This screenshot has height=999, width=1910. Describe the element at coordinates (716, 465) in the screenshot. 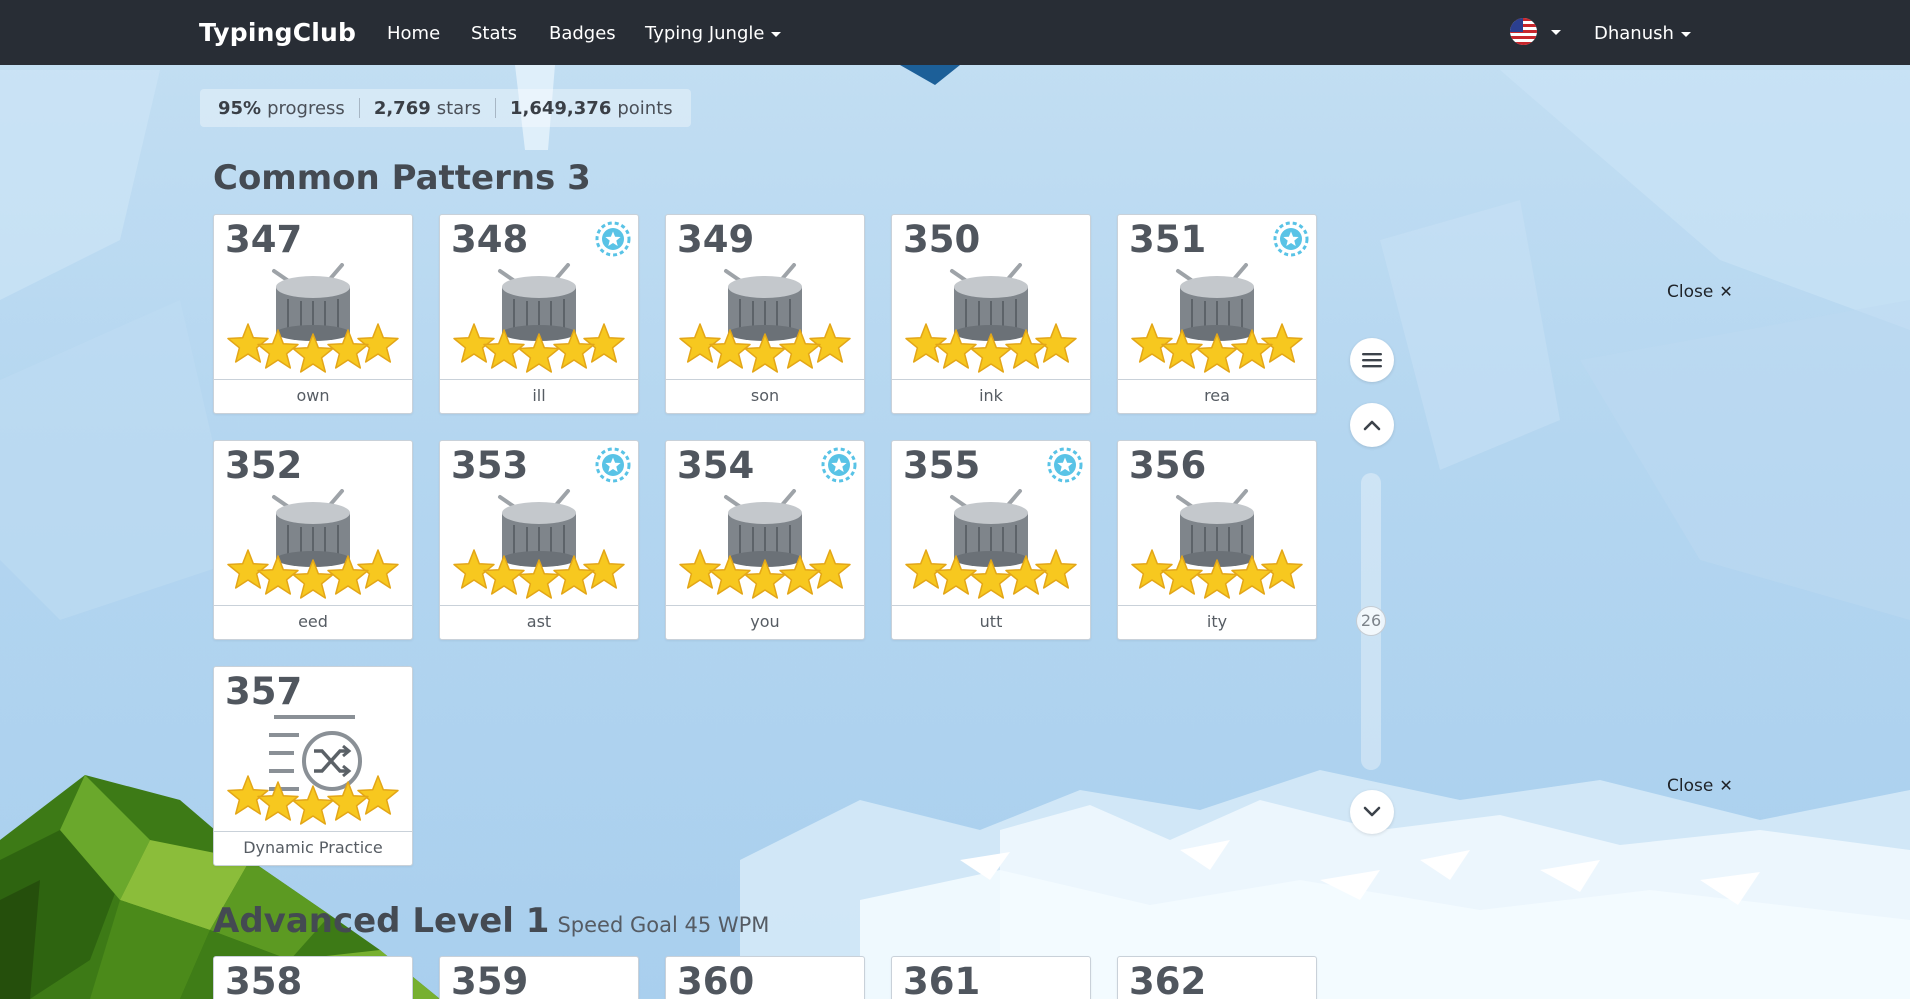

I see `lesson-number: 354` at that location.